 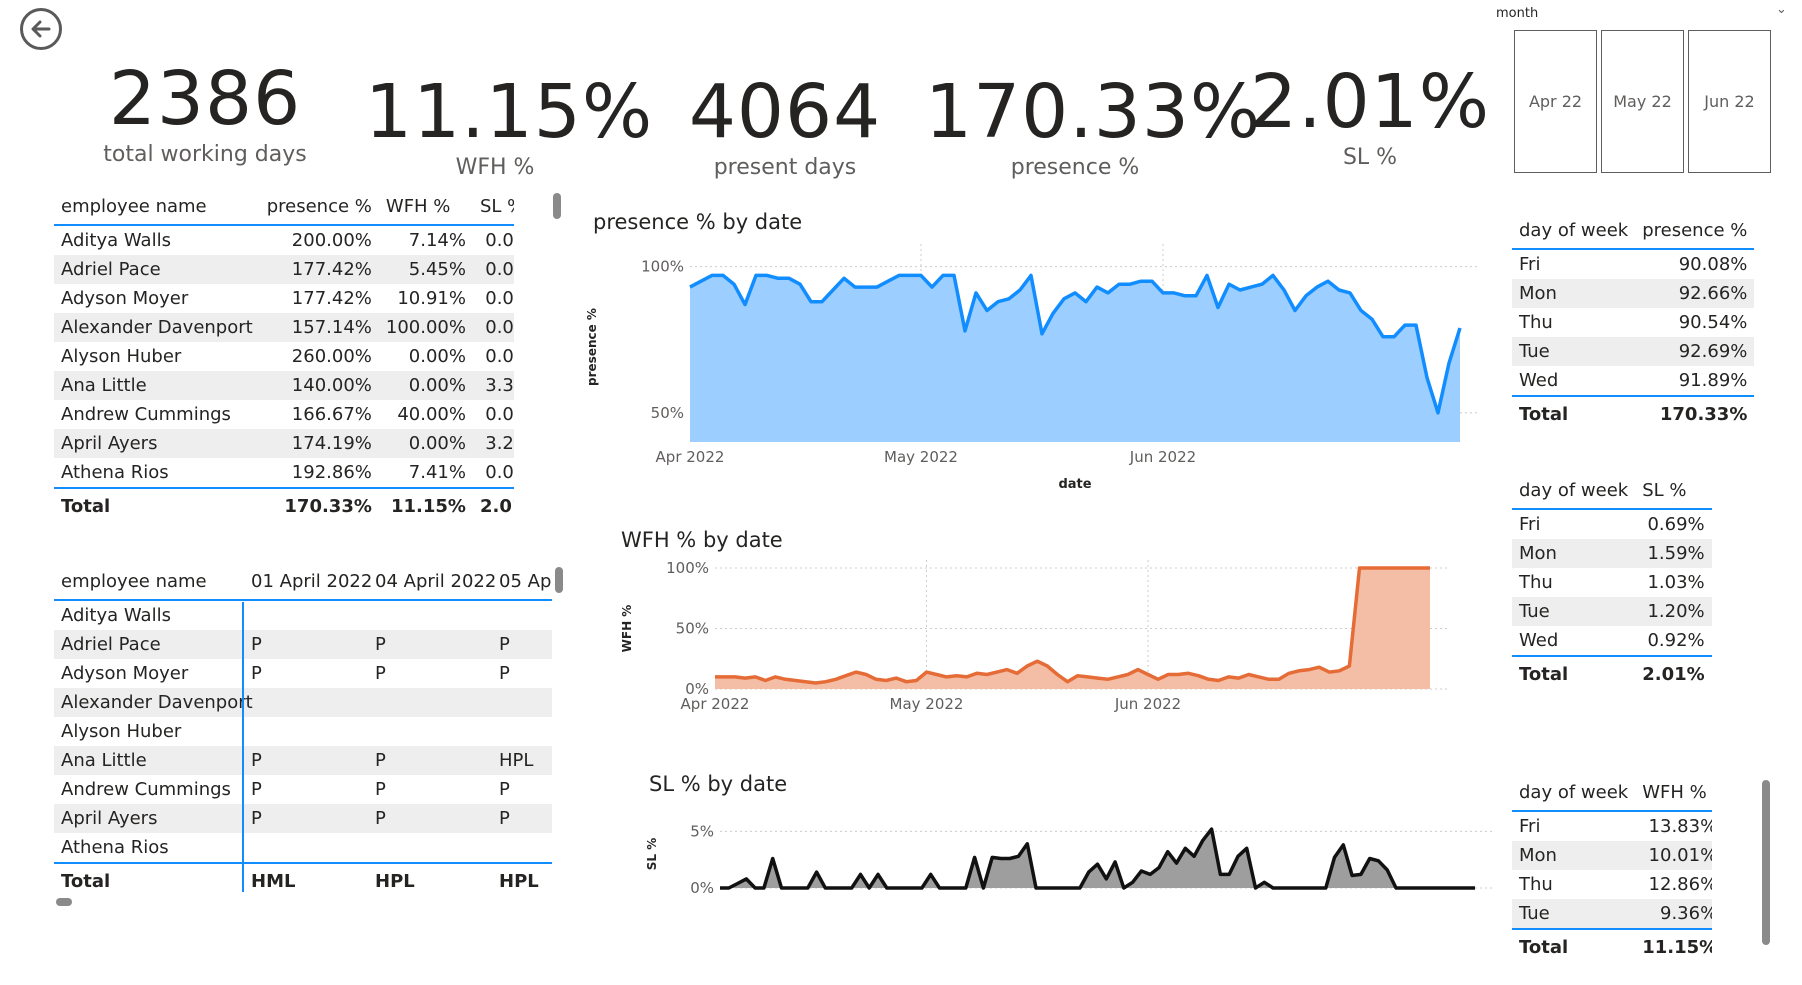 What do you see at coordinates (1075, 358) in the screenshot?
I see `series-area` at bounding box center [1075, 358].